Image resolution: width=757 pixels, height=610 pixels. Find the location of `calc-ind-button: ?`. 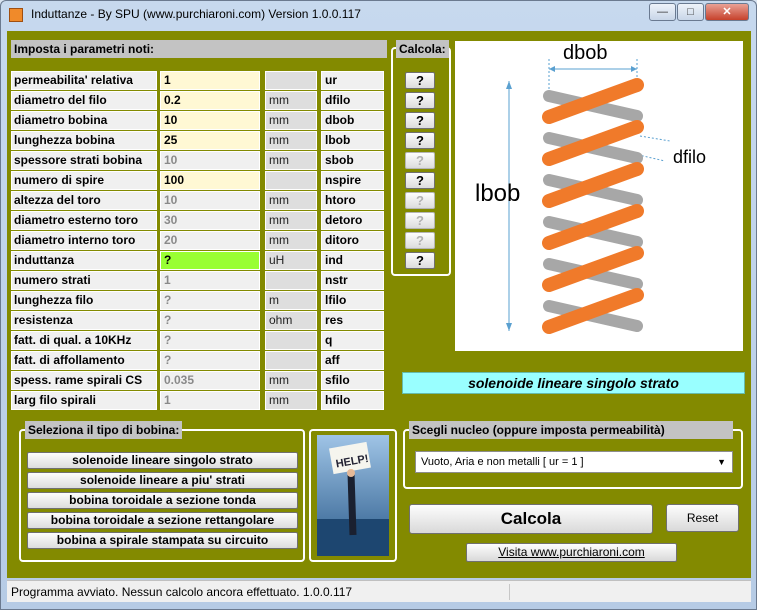

calc-ind-button: ? is located at coordinates (420, 260).